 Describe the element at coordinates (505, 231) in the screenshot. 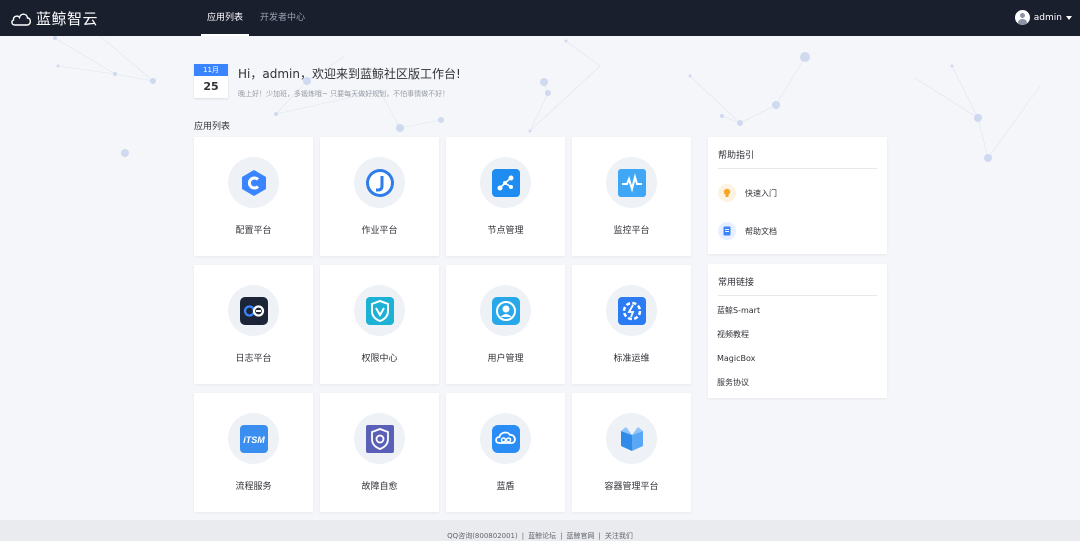

I see `app-card-label: 节点管理` at that location.